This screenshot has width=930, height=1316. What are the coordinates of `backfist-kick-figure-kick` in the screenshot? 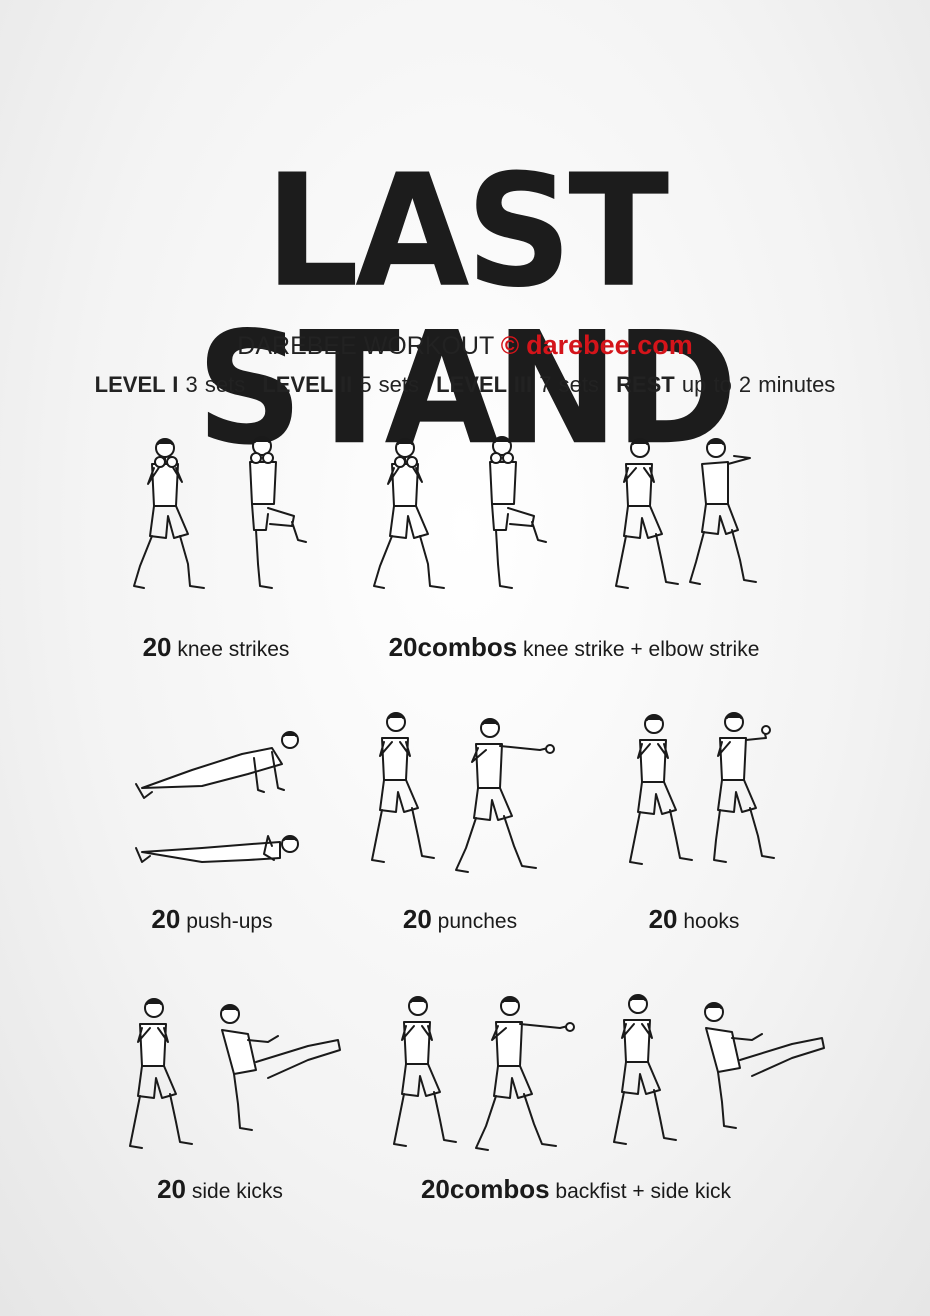 It's located at (764, 1073).